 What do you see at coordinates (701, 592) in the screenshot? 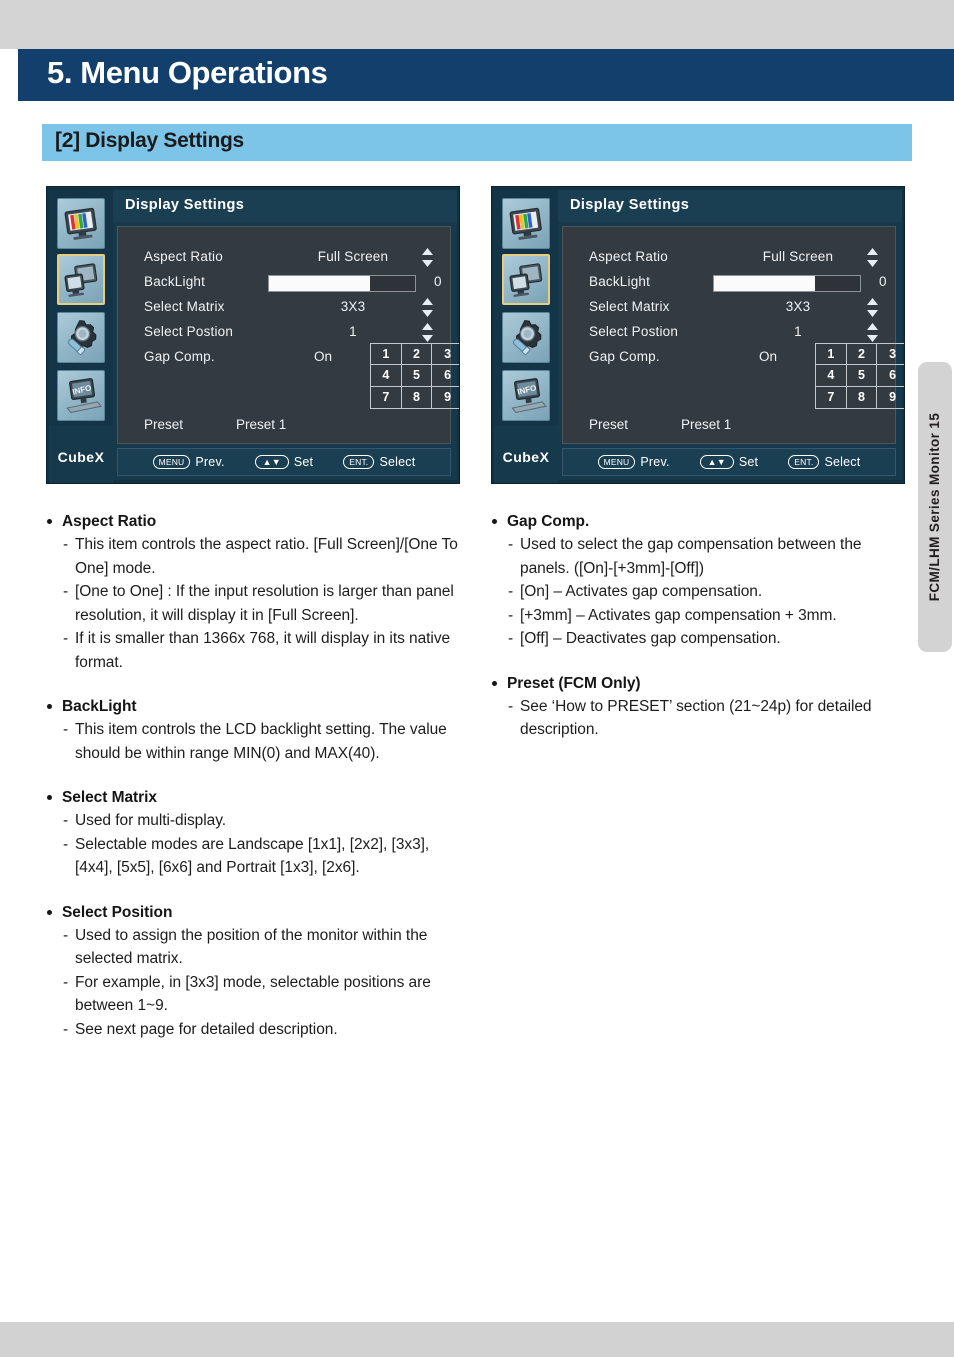
I see `description-item: [On] – Activates gap compensation.` at bounding box center [701, 592].